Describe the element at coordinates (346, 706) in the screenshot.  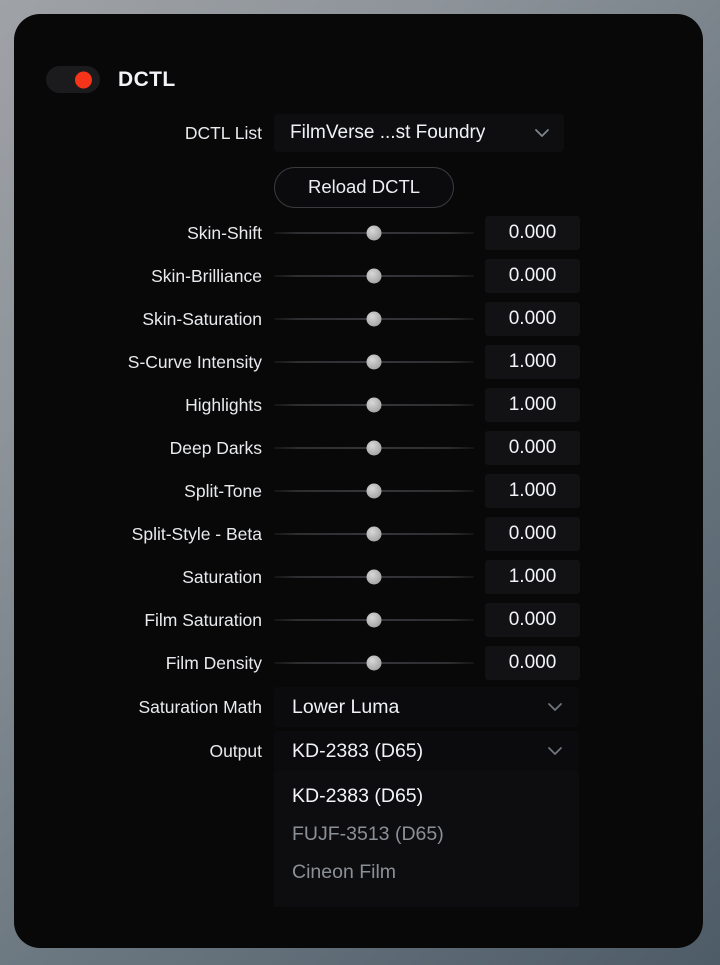
I see `saturation-math-value: Lower Luma` at that location.